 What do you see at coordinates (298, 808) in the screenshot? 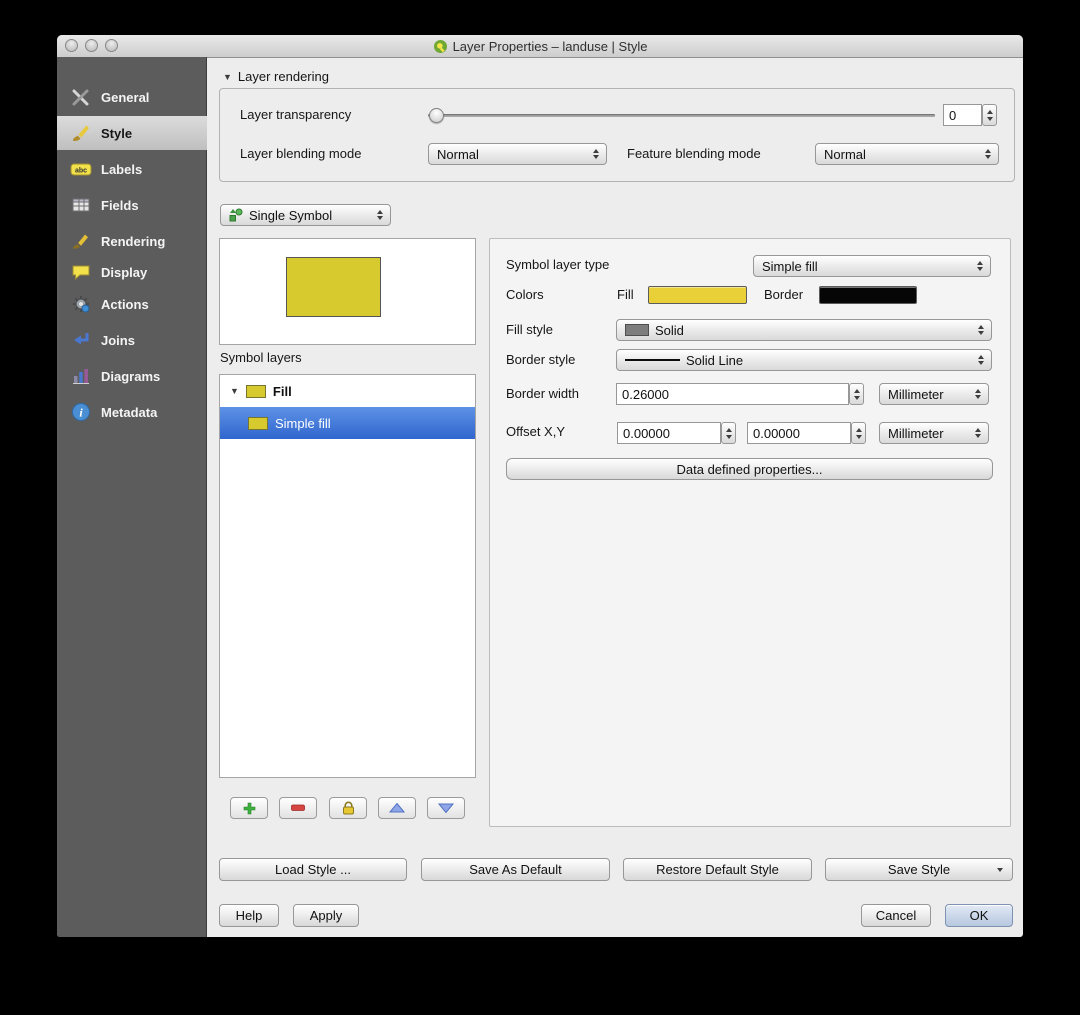
I see `remove-symbol-layer-button` at bounding box center [298, 808].